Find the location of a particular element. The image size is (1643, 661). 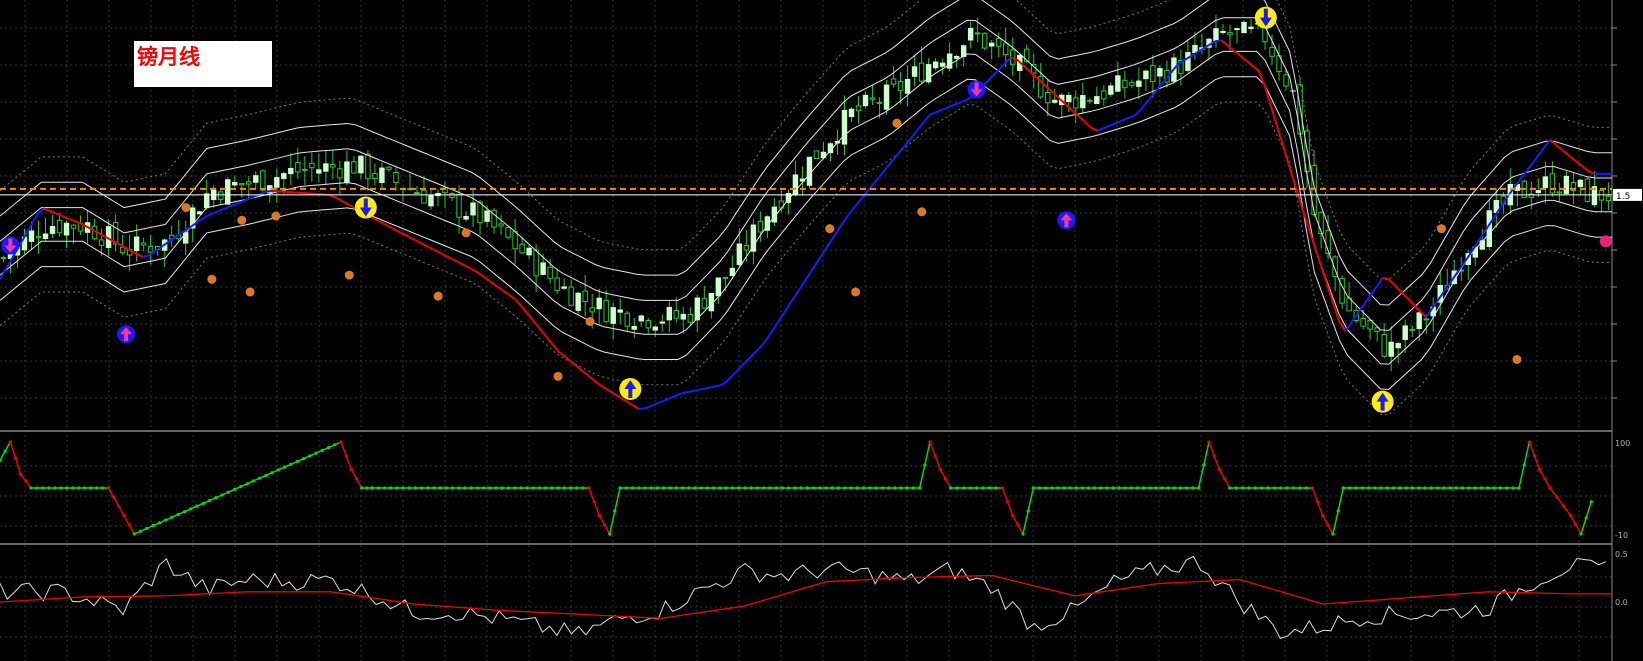

indicator-title: 镑月线 is located at coordinates (168, 56).